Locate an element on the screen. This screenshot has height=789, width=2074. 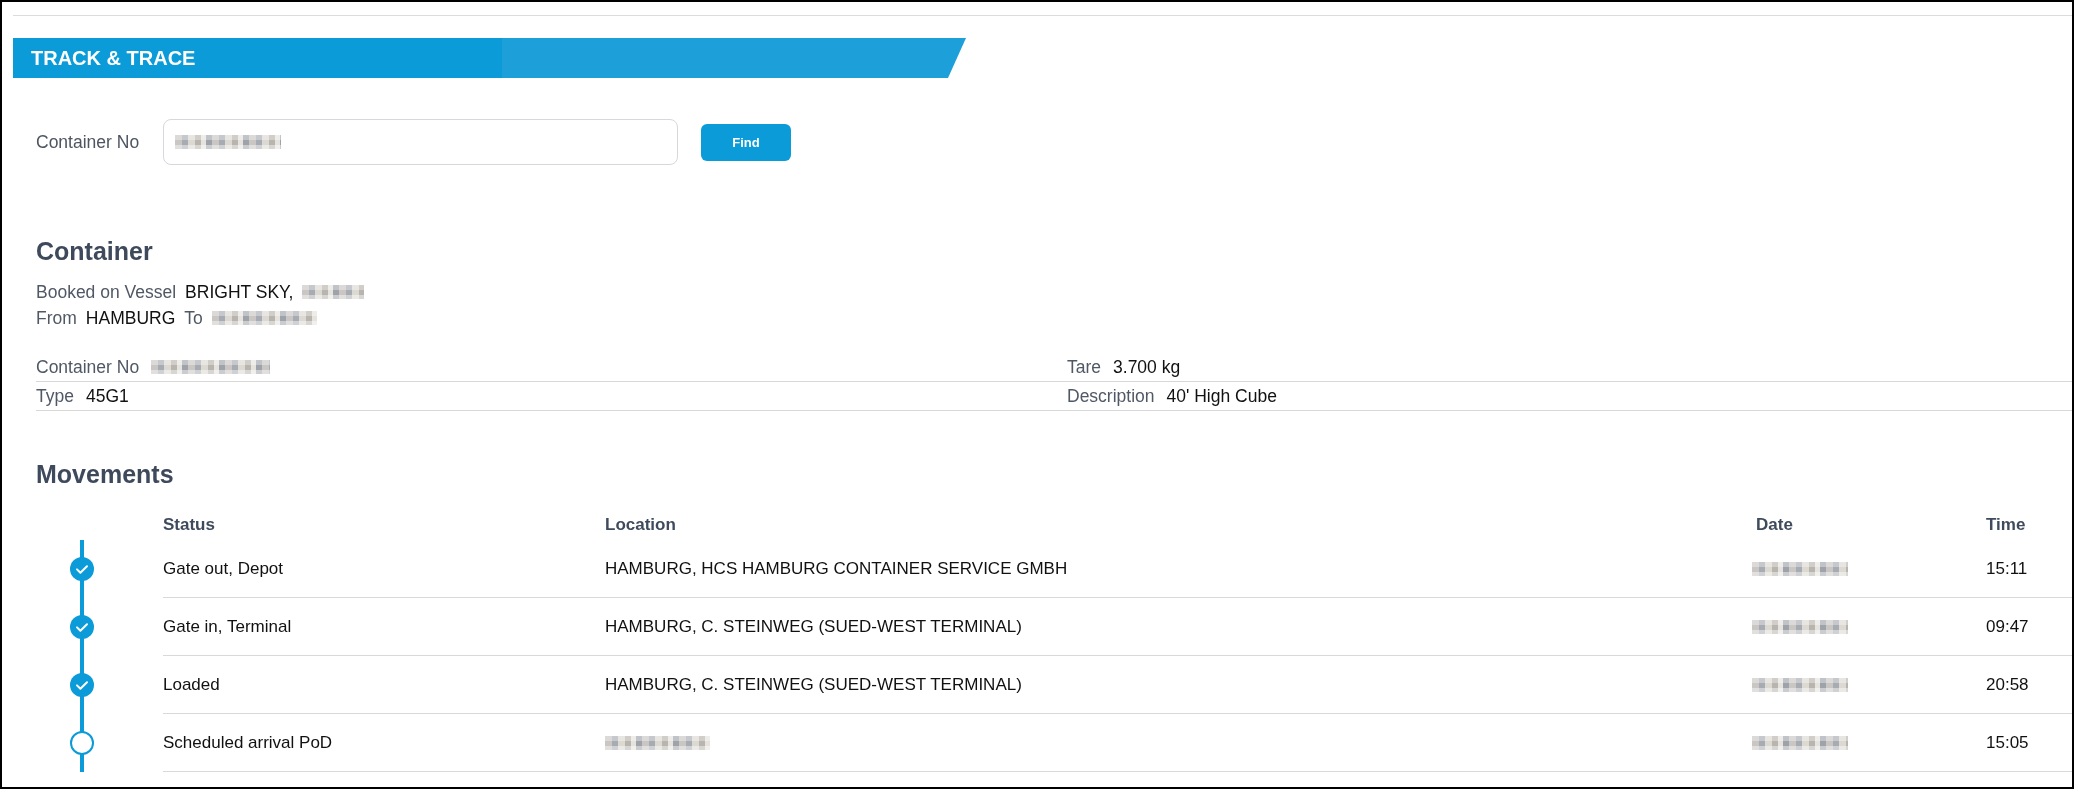
page-title: TRACK & TRACE is located at coordinates (113, 58).